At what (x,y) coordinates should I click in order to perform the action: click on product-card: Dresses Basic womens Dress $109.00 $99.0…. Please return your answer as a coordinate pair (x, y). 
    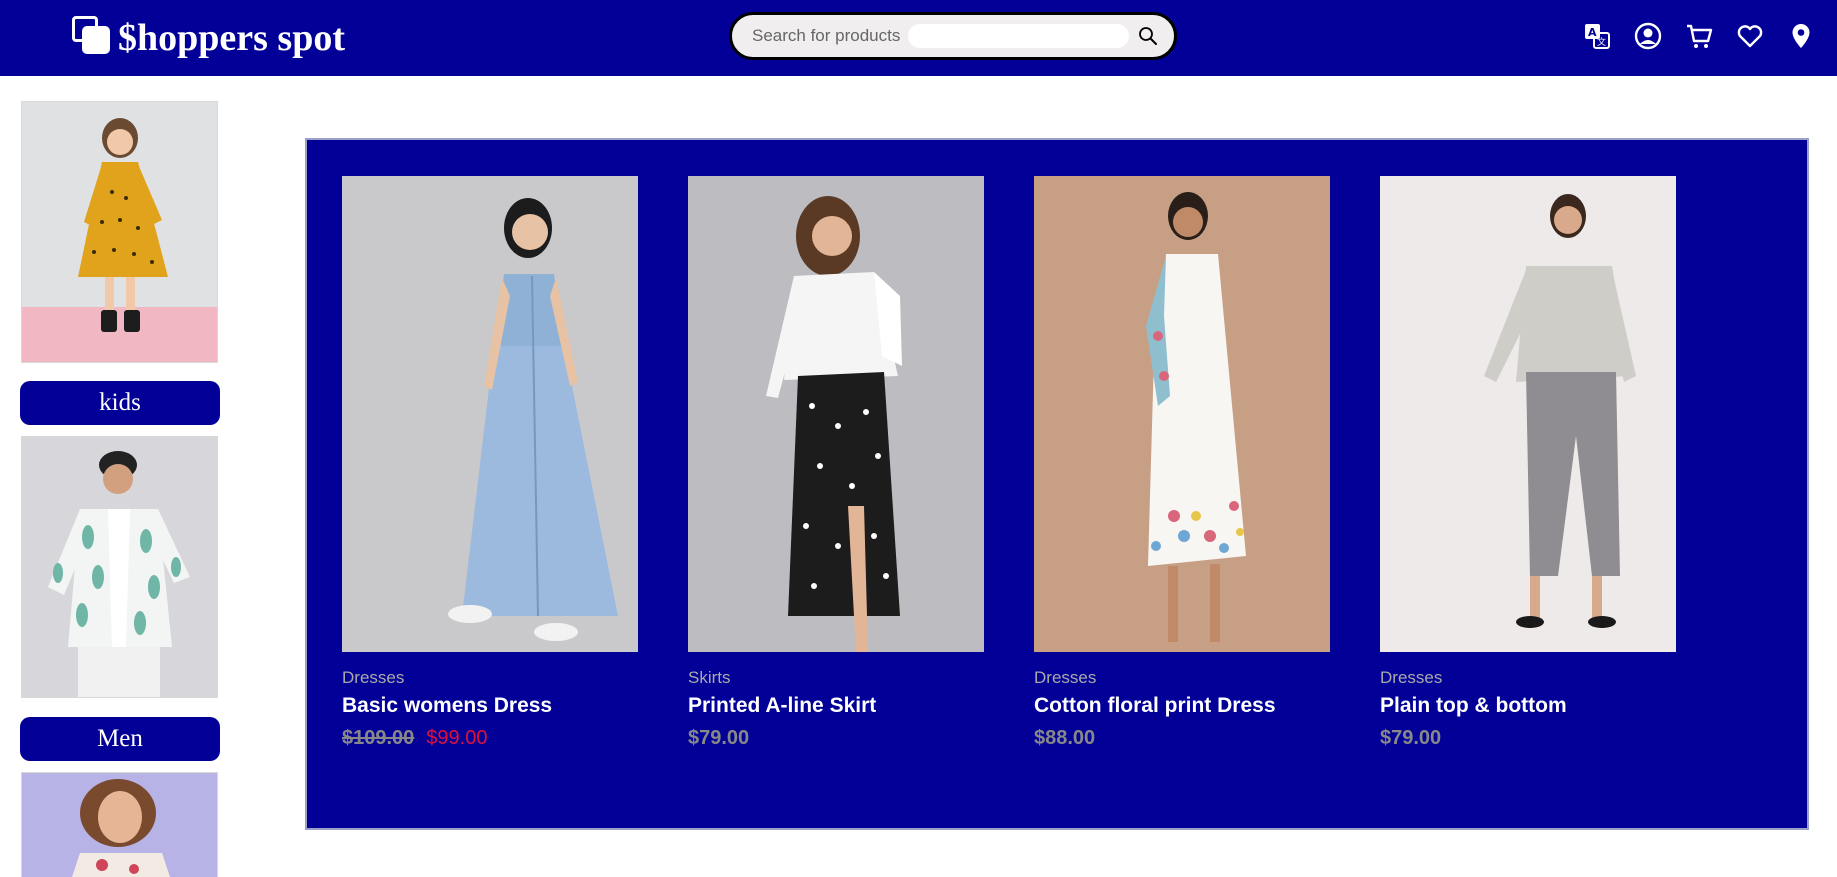
    Looking at the image, I should click on (490, 463).